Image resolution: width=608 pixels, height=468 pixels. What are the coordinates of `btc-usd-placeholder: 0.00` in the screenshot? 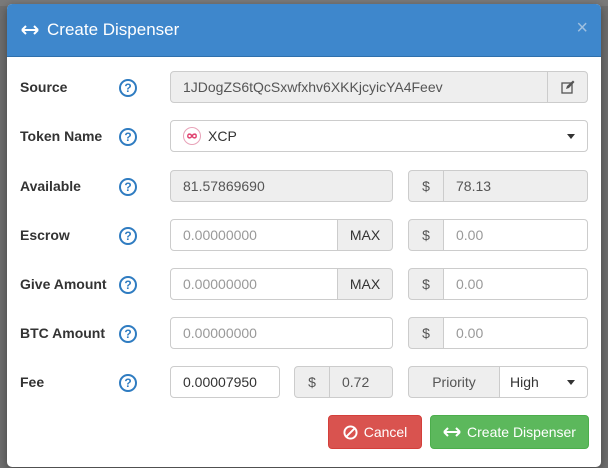 It's located at (470, 333).